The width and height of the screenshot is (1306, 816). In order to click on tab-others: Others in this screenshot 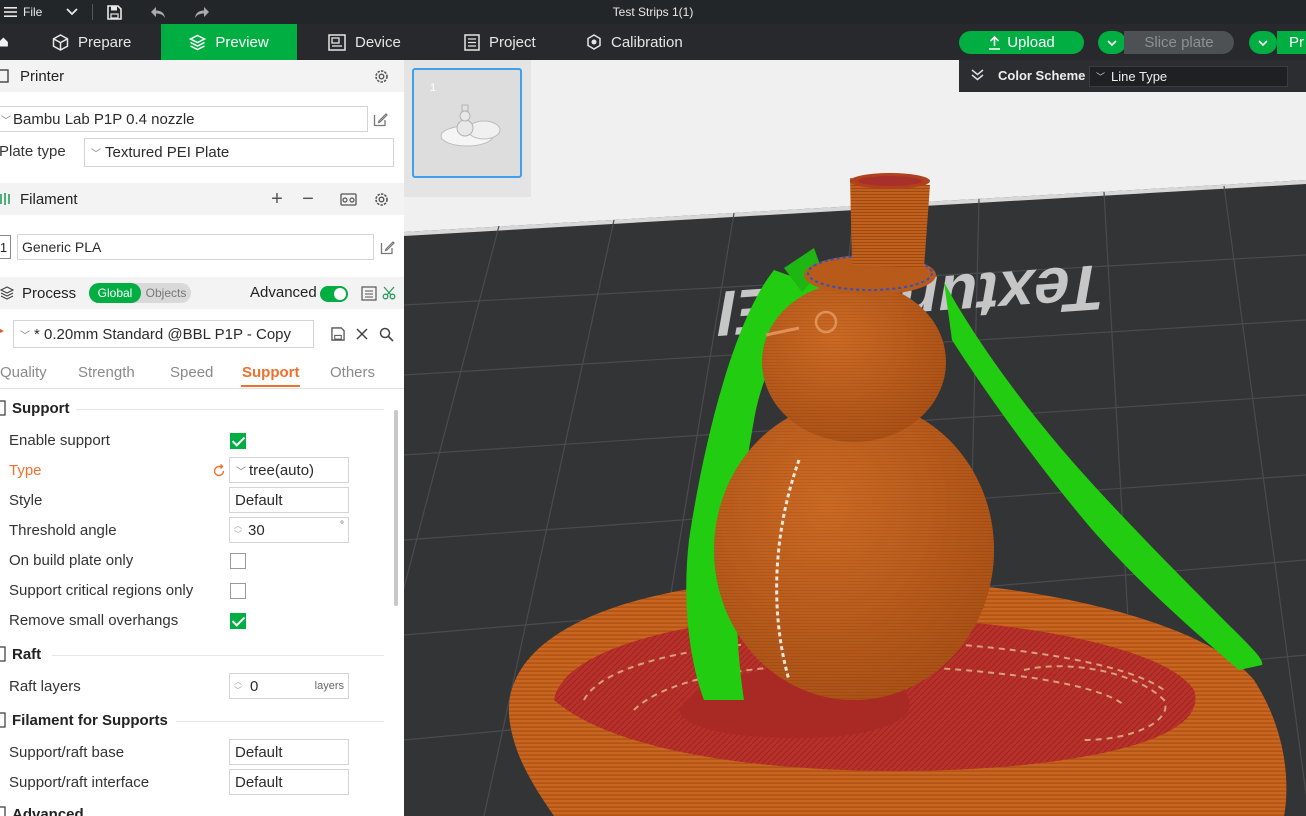, I will do `click(352, 372)`.